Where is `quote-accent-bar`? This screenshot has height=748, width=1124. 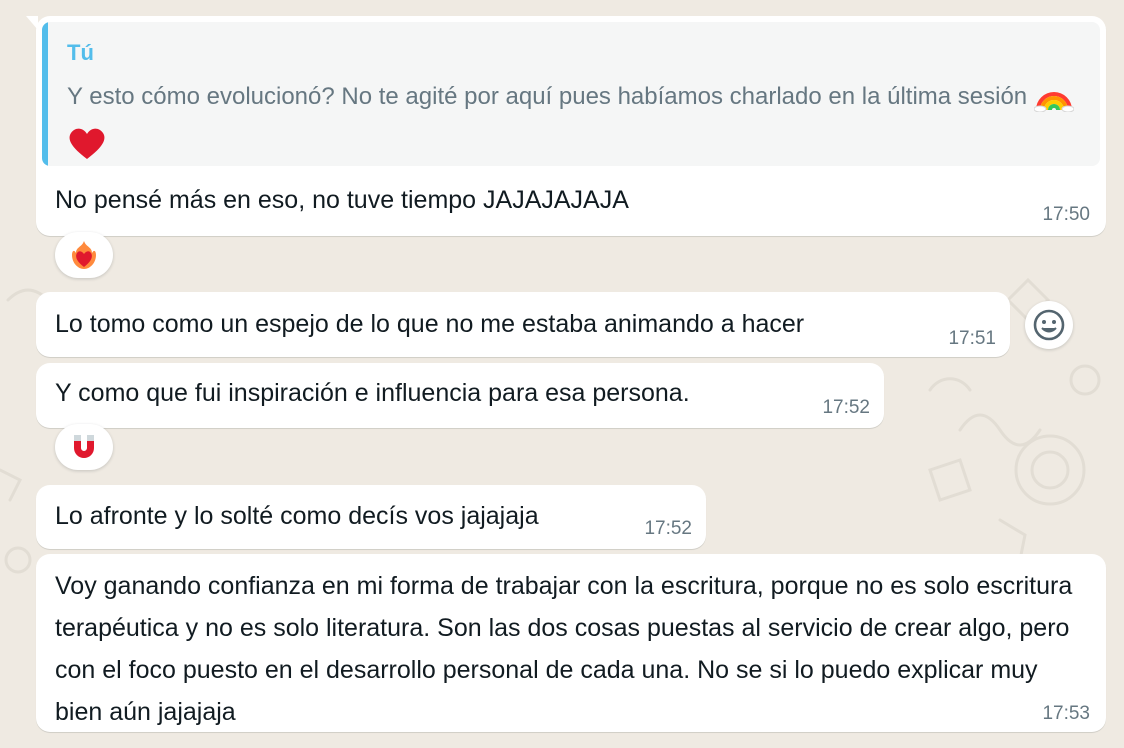 quote-accent-bar is located at coordinates (45, 94).